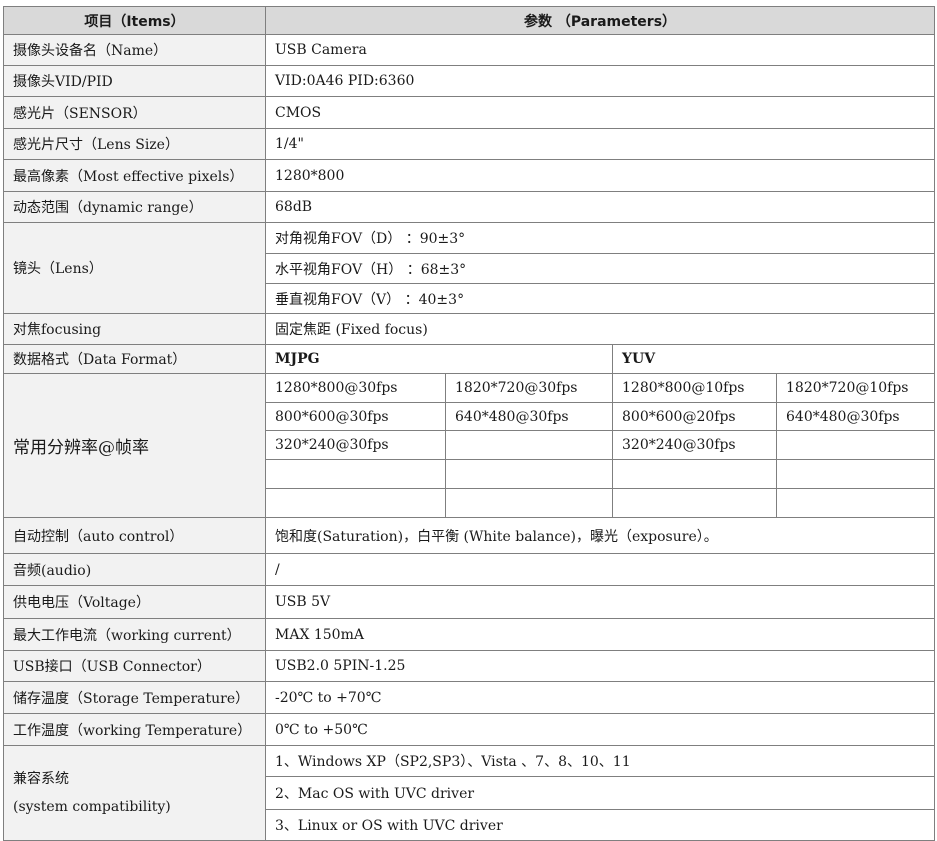  What do you see at coordinates (600, 729) in the screenshot?
I see `working-temp-value: 0℃ to +50℃` at bounding box center [600, 729].